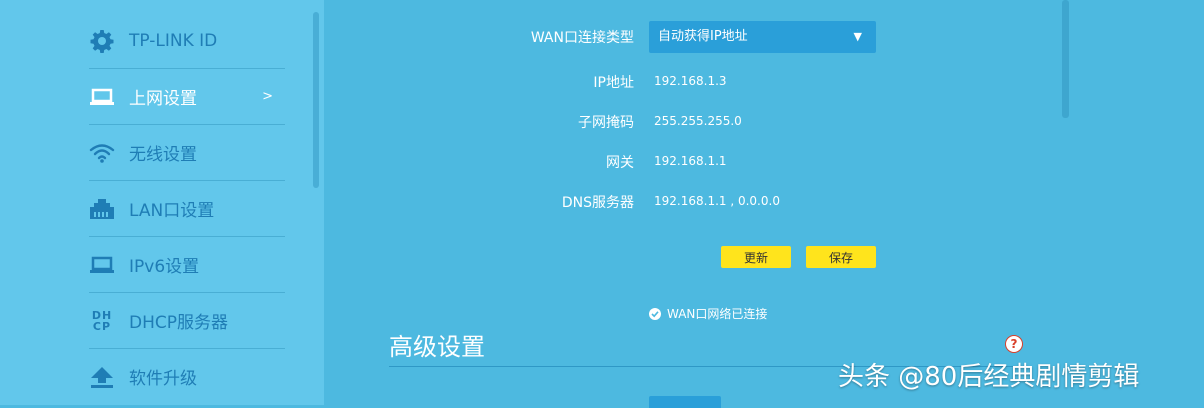  I want to click on sidebar-item-ipv6: IPv6设置, so click(187, 265).